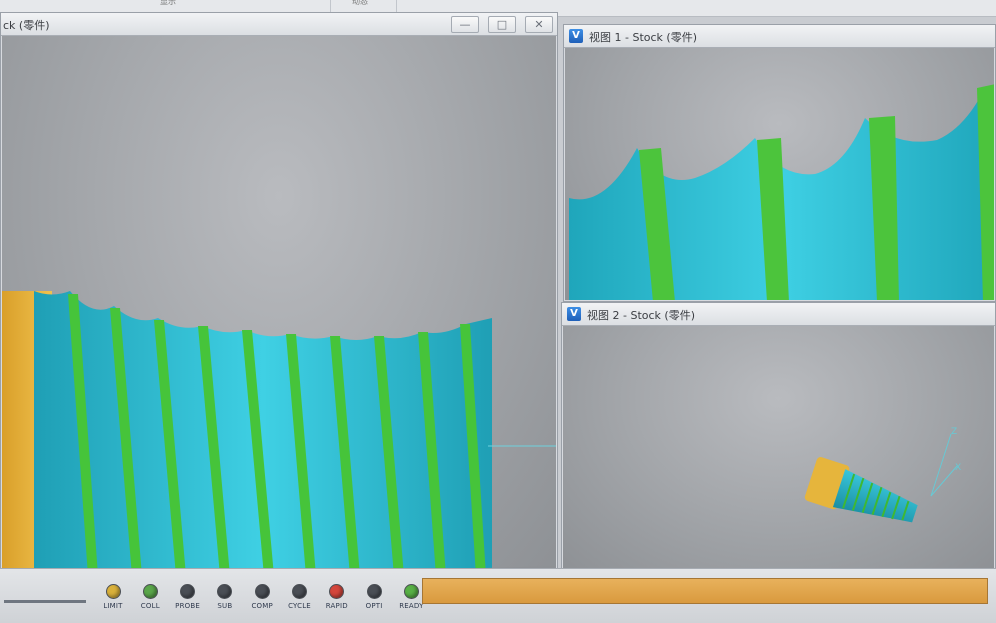 This screenshot has width=996, height=623. I want to click on close-icon: ✕, so click(539, 24).